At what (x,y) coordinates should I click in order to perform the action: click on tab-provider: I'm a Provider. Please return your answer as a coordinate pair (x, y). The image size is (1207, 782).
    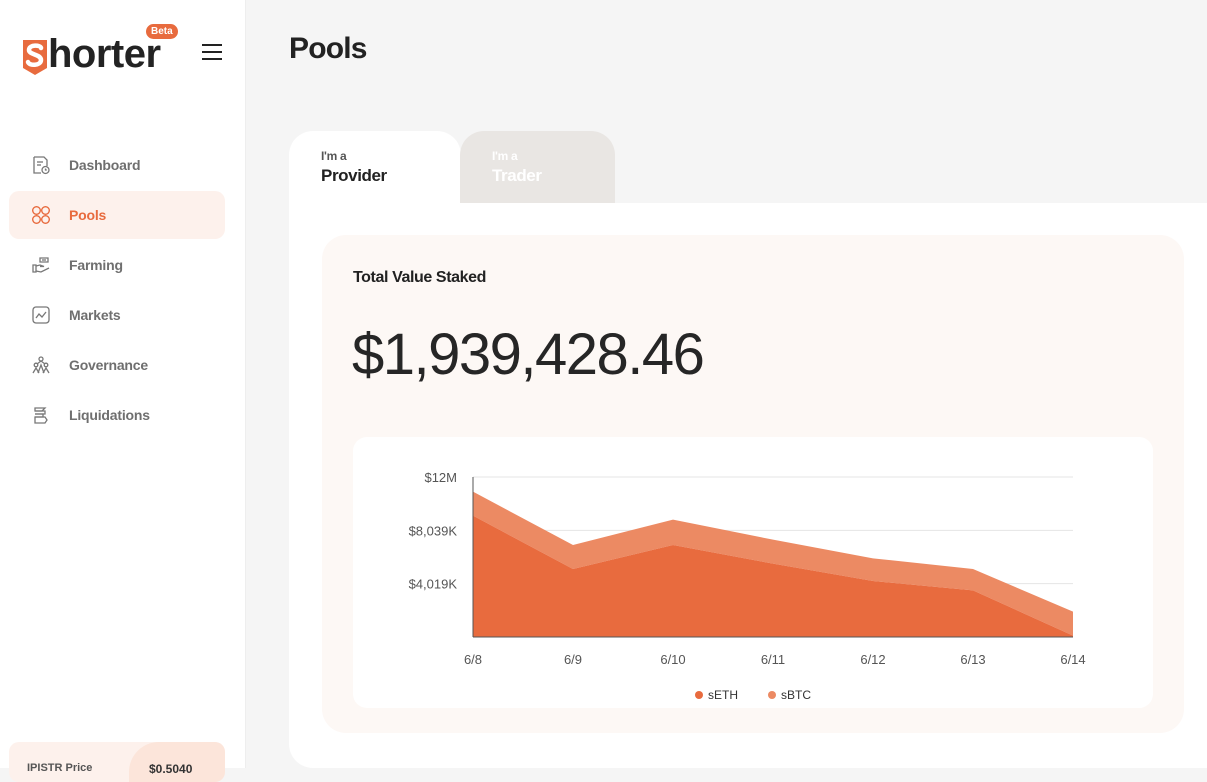
    Looking at the image, I should click on (375, 167).